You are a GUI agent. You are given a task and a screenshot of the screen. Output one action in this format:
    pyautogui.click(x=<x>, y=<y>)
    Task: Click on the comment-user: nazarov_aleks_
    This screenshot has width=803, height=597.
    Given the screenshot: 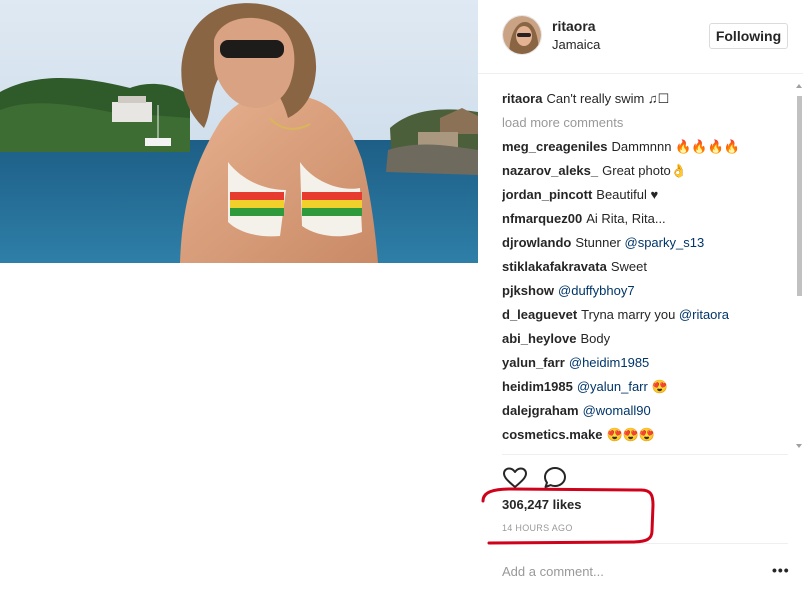 What is the action you would take?
    pyautogui.click(x=550, y=170)
    